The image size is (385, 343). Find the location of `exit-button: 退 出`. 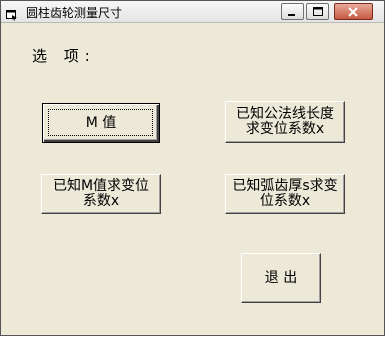

exit-button: 退 出 is located at coordinates (281, 278).